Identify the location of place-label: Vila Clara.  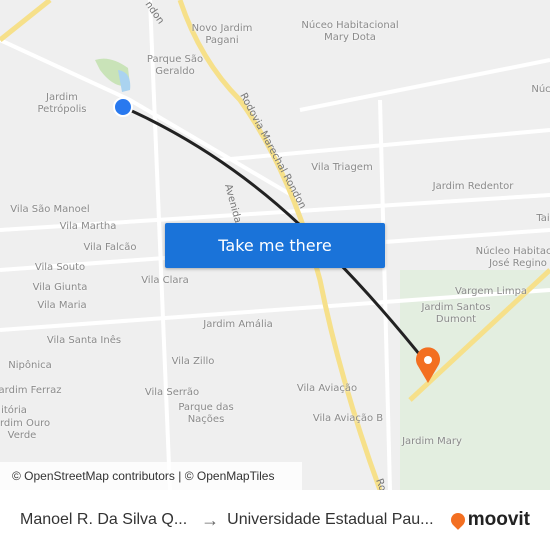
(165, 280).